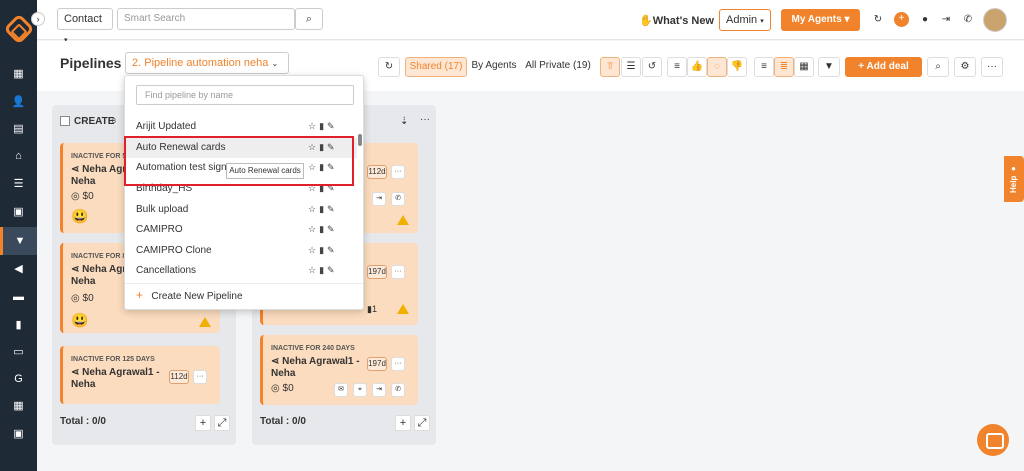 This screenshot has width=1024, height=471. Describe the element at coordinates (764, 67) in the screenshot. I see `compact-view-icon: ≡` at that location.